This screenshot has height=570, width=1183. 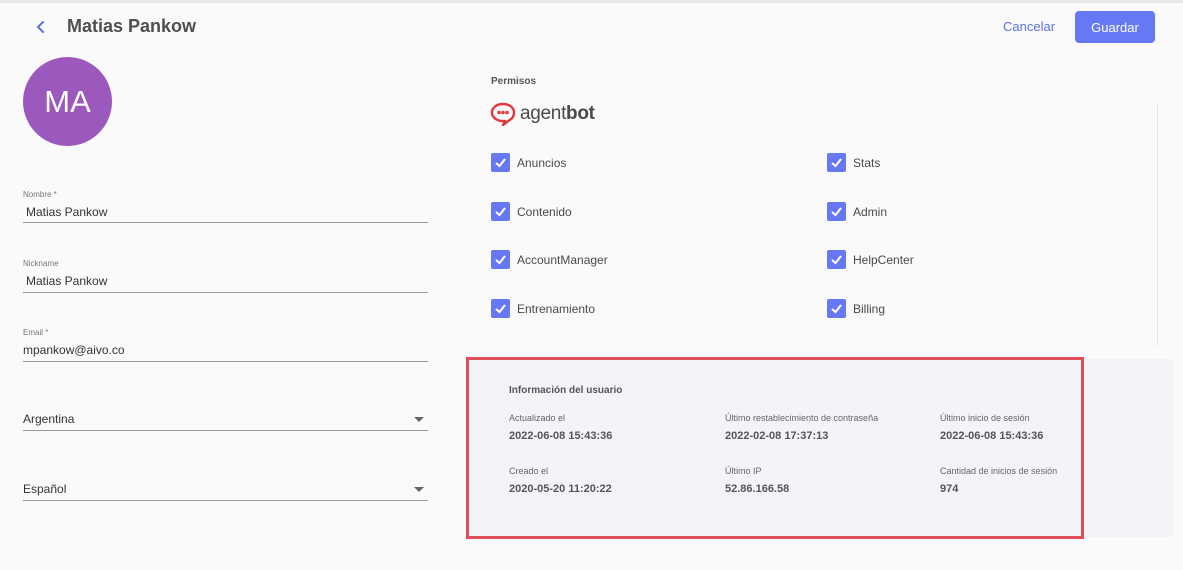 What do you see at coordinates (225, 420) in the screenshot?
I see `country-select: Argentina` at bounding box center [225, 420].